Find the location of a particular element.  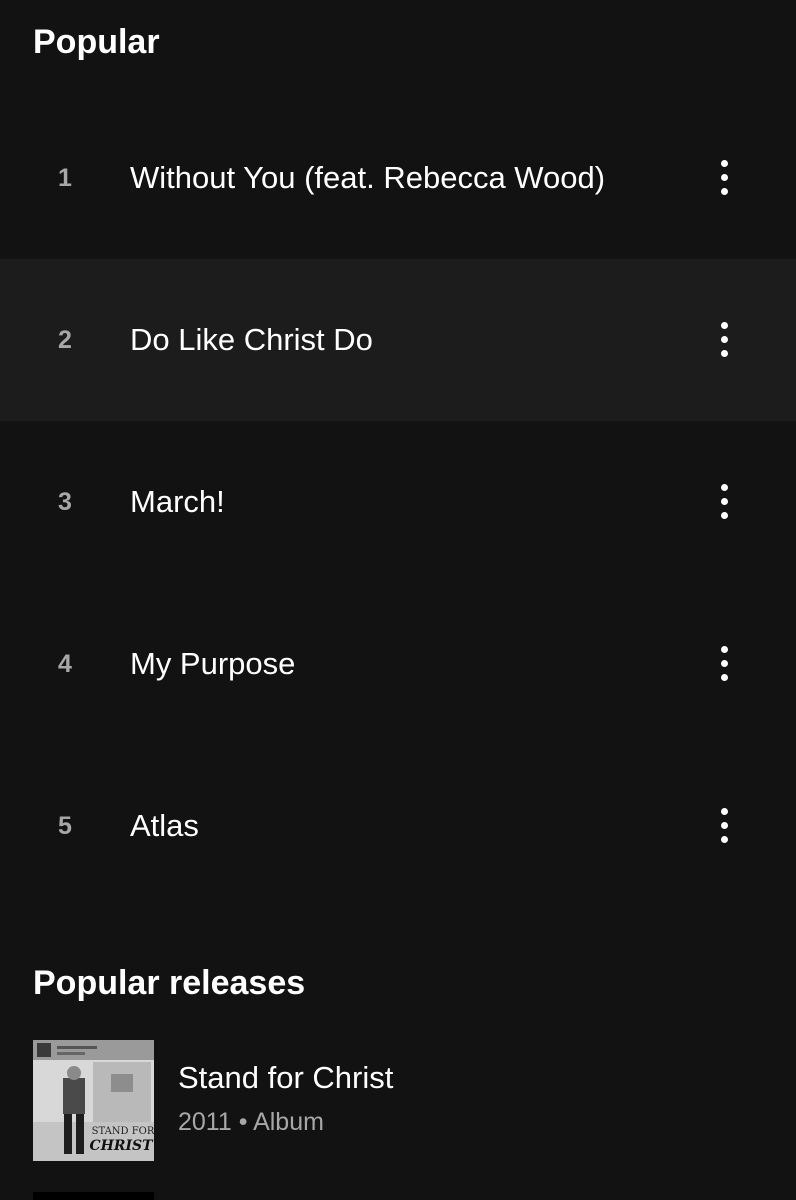

track-row: 3 March! is located at coordinates (398, 502).